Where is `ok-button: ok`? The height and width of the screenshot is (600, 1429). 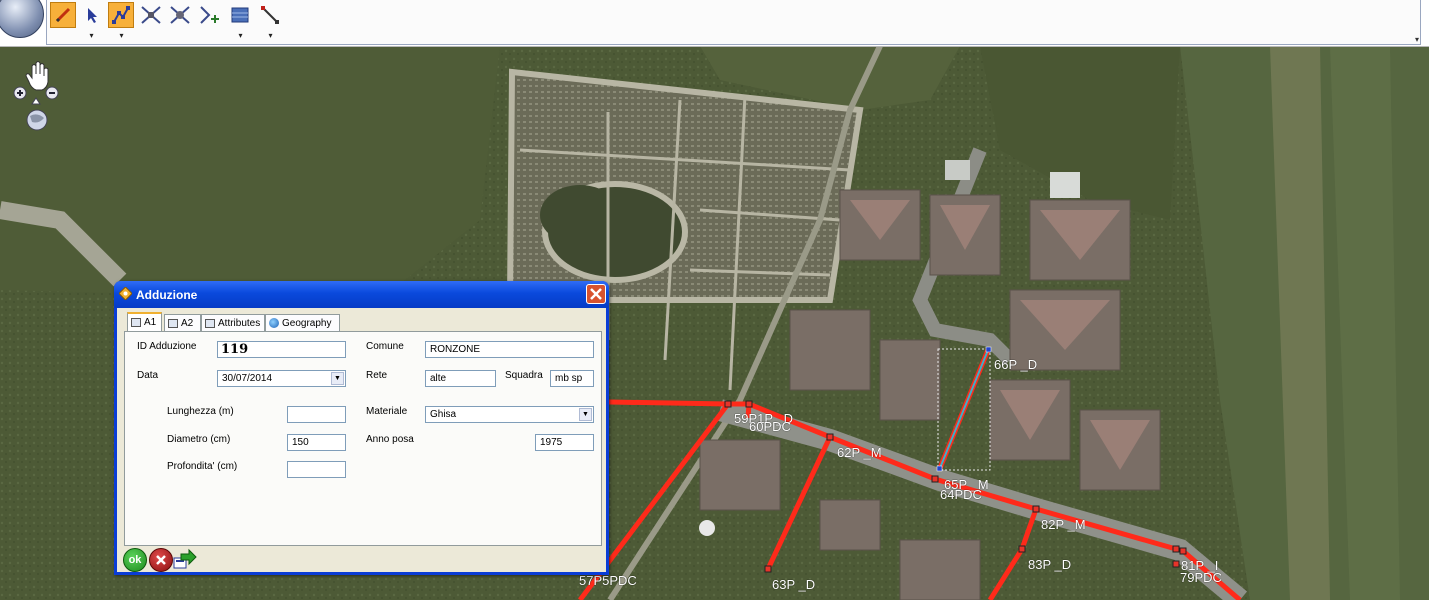
ok-button: ok is located at coordinates (135, 560).